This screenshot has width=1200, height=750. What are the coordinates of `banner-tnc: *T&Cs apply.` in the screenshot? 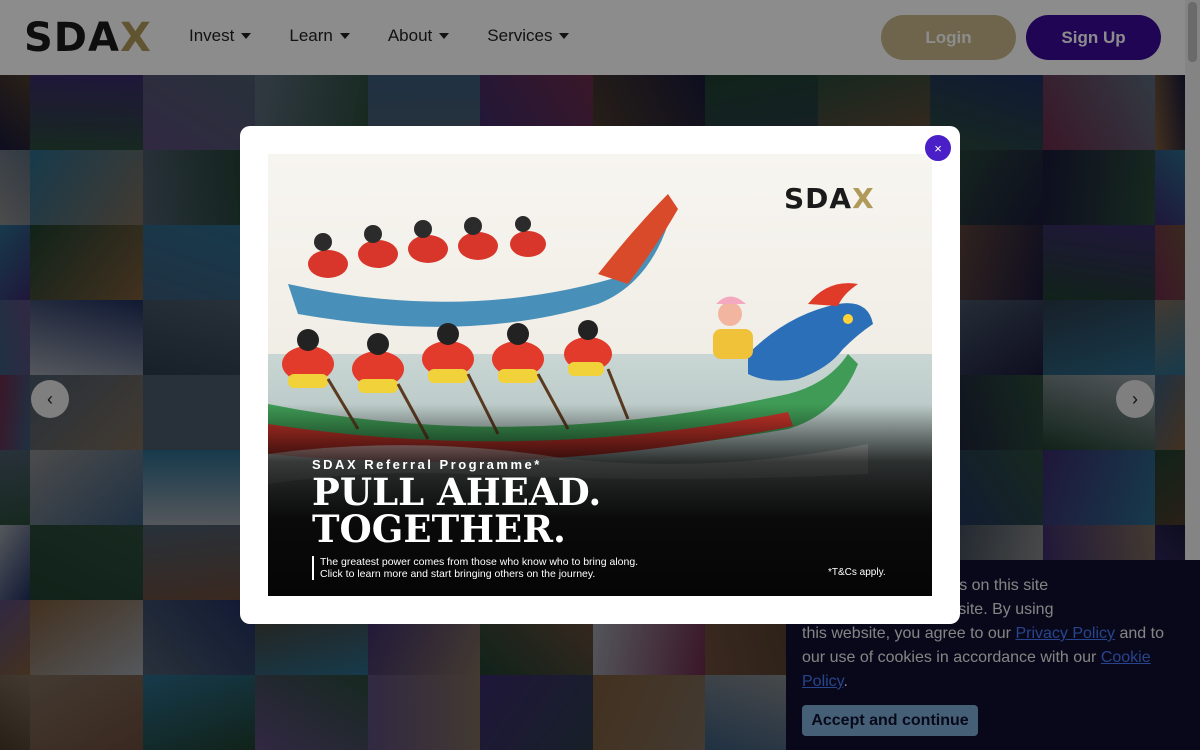 It's located at (857, 572).